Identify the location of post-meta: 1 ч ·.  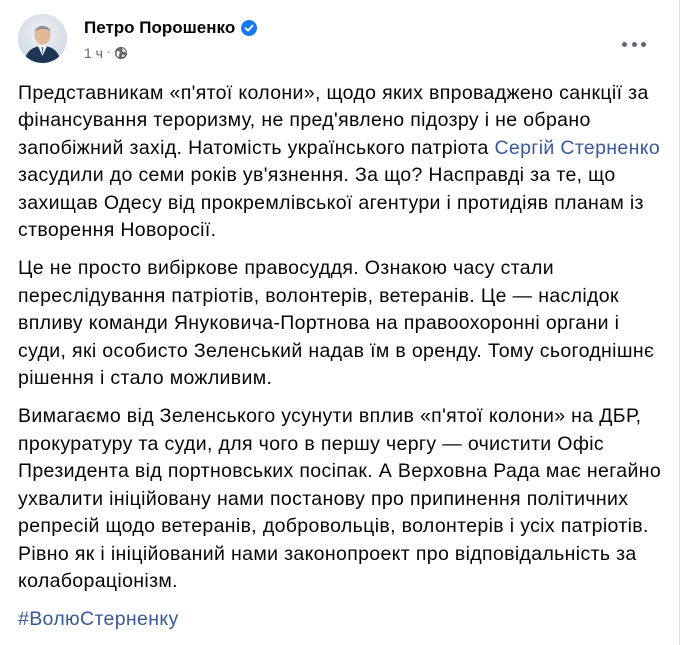
(106, 53).